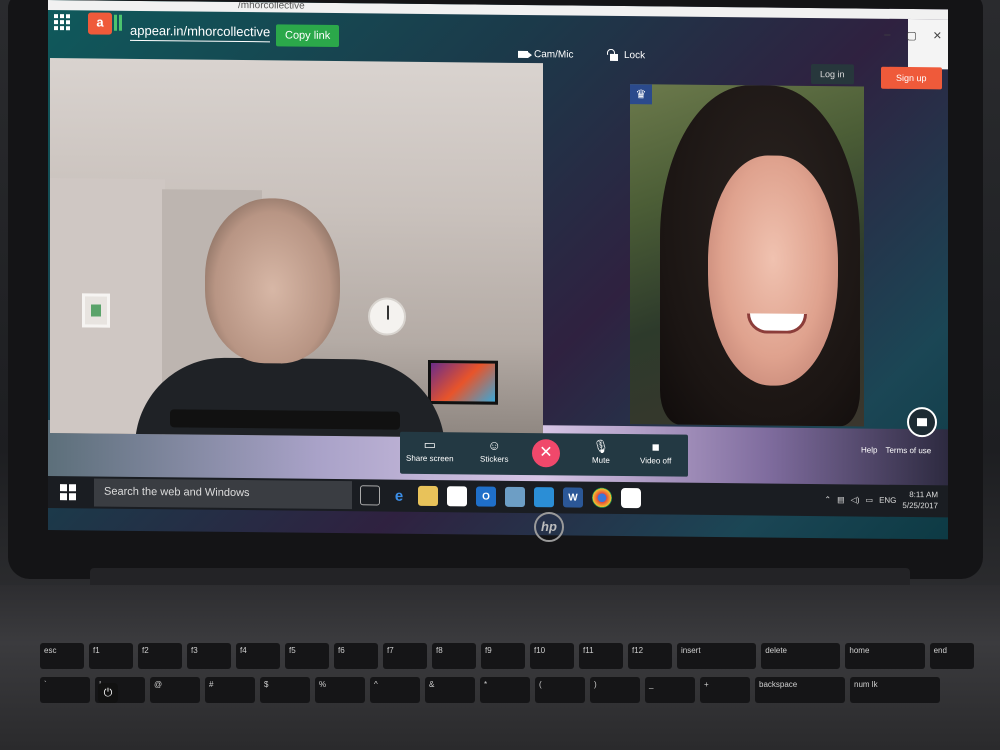 The image size is (1000, 750). Describe the element at coordinates (601, 656) in the screenshot. I see `keyboard-key: f11` at that location.